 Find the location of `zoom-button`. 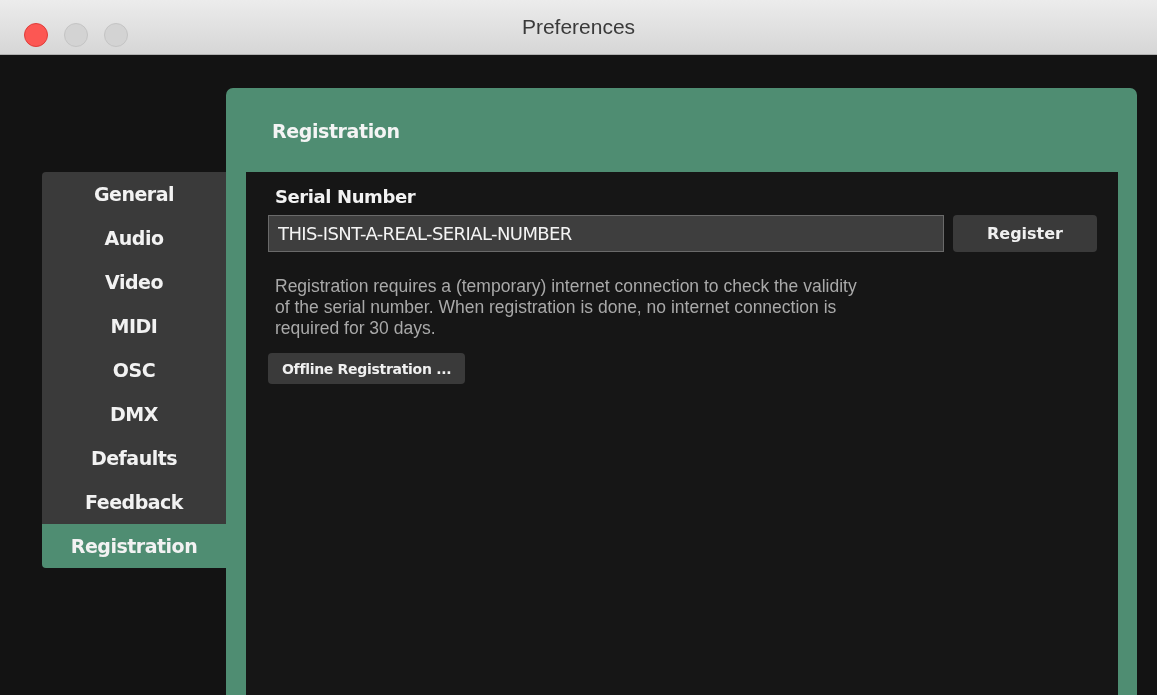

zoom-button is located at coordinates (116, 35).